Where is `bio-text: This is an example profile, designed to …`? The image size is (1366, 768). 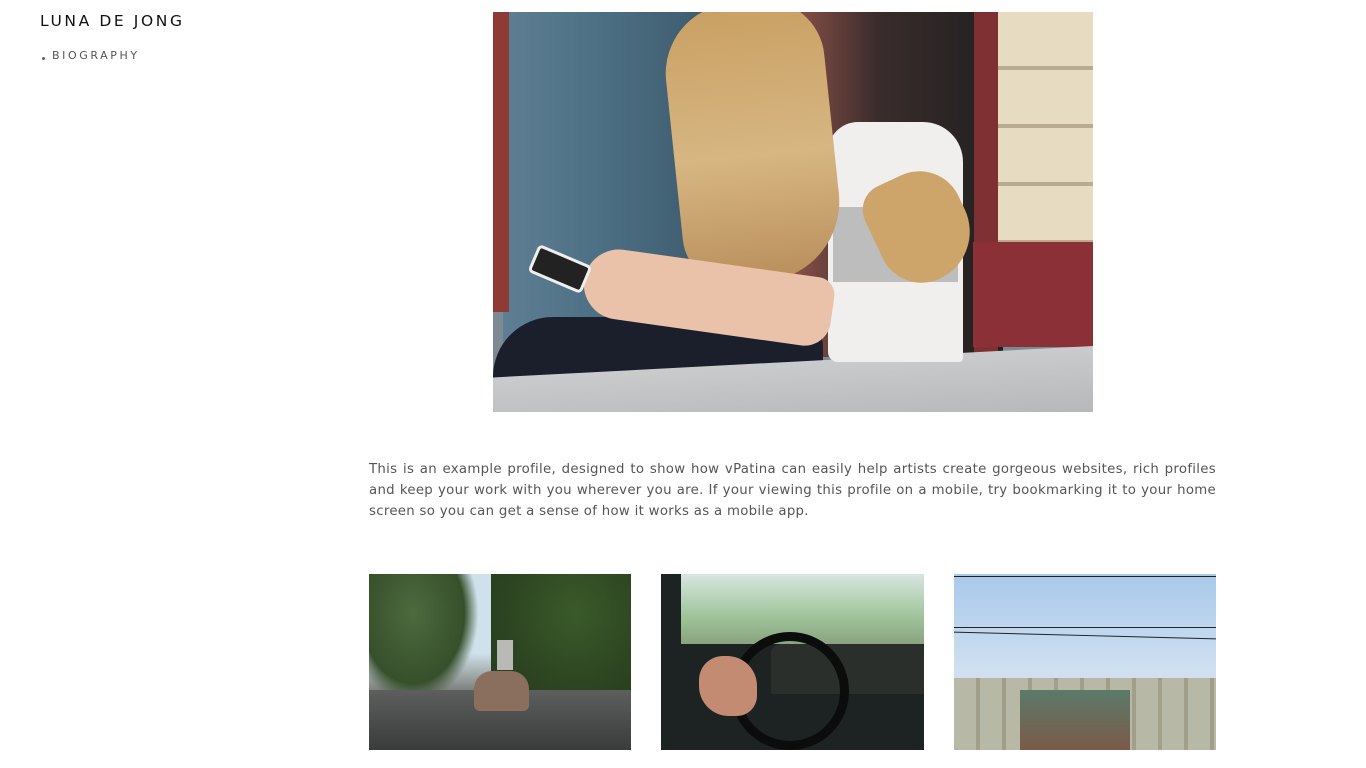
bio-text: This is an example profile, designed to … is located at coordinates (792, 490).